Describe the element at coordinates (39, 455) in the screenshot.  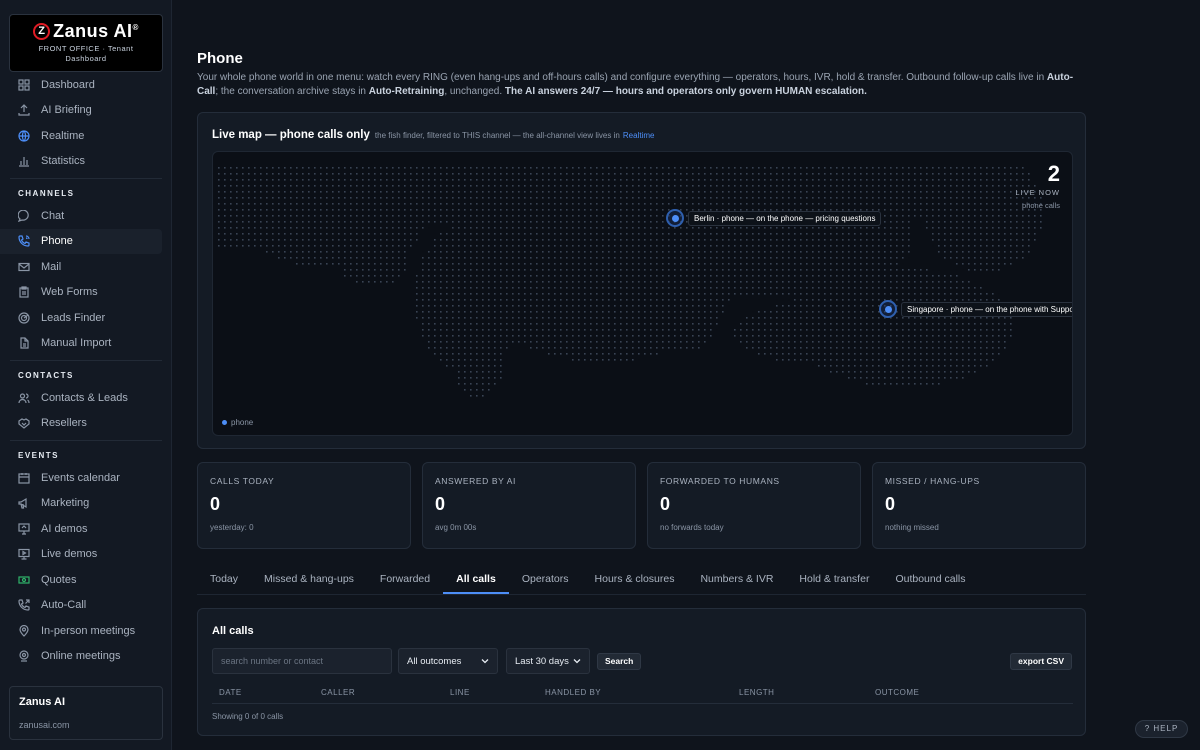
I see `section-title-events: EVENTS` at that location.